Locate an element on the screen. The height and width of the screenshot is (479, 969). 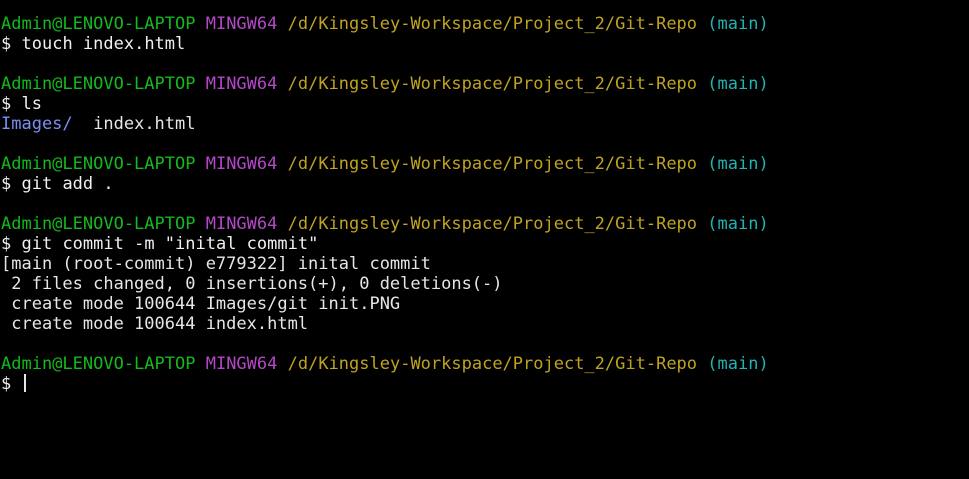
command-line: $ ls is located at coordinates (484, 104).